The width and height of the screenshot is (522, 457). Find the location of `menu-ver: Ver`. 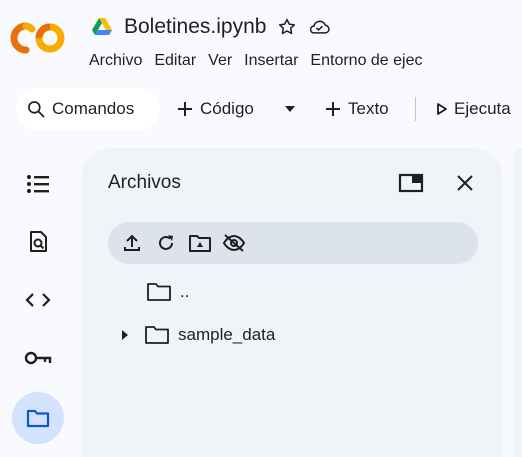

menu-ver: Ver is located at coordinates (225, 61).